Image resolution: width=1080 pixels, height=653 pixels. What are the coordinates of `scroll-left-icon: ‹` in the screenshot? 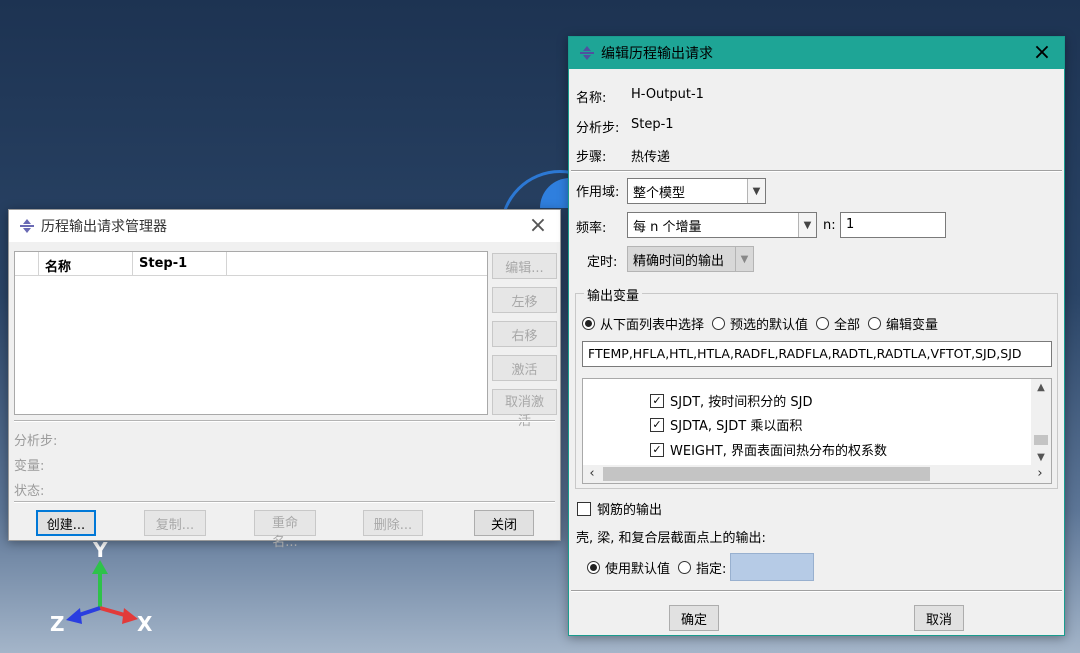 It's located at (592, 474).